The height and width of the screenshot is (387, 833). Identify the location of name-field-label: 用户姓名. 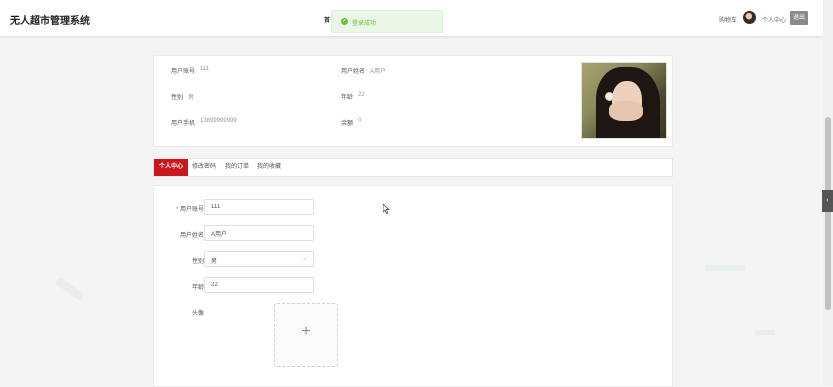
(191, 236).